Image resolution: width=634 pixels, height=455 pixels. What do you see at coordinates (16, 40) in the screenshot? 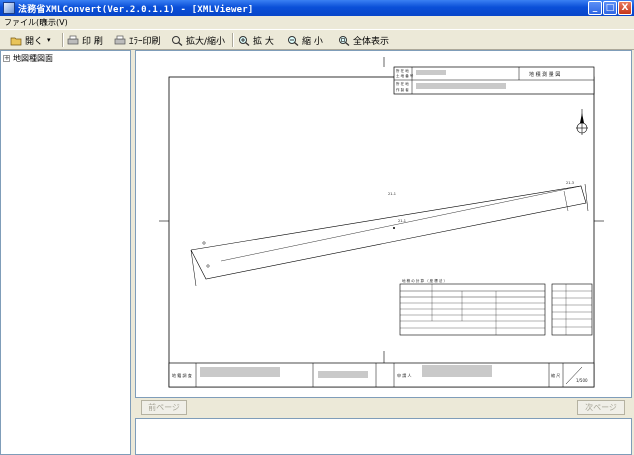
I see `open-icon` at bounding box center [16, 40].